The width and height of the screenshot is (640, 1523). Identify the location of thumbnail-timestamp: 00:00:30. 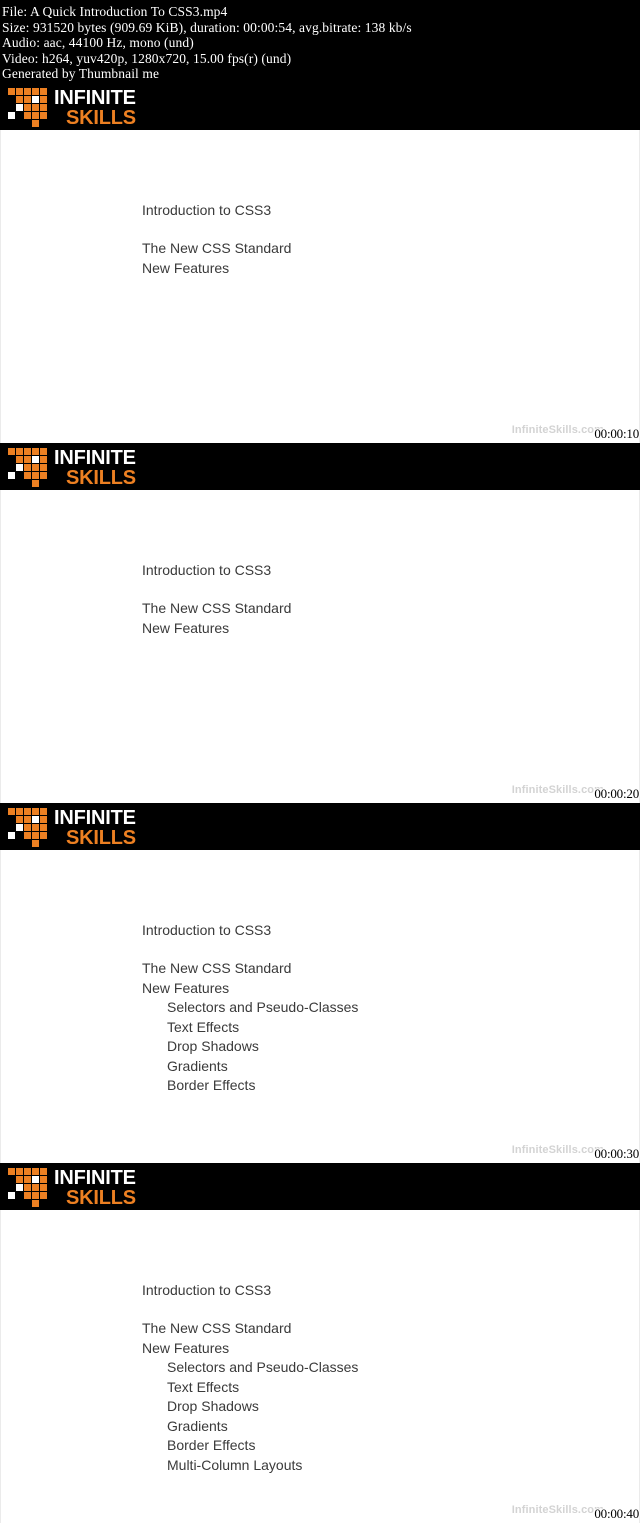
(616, 1153).